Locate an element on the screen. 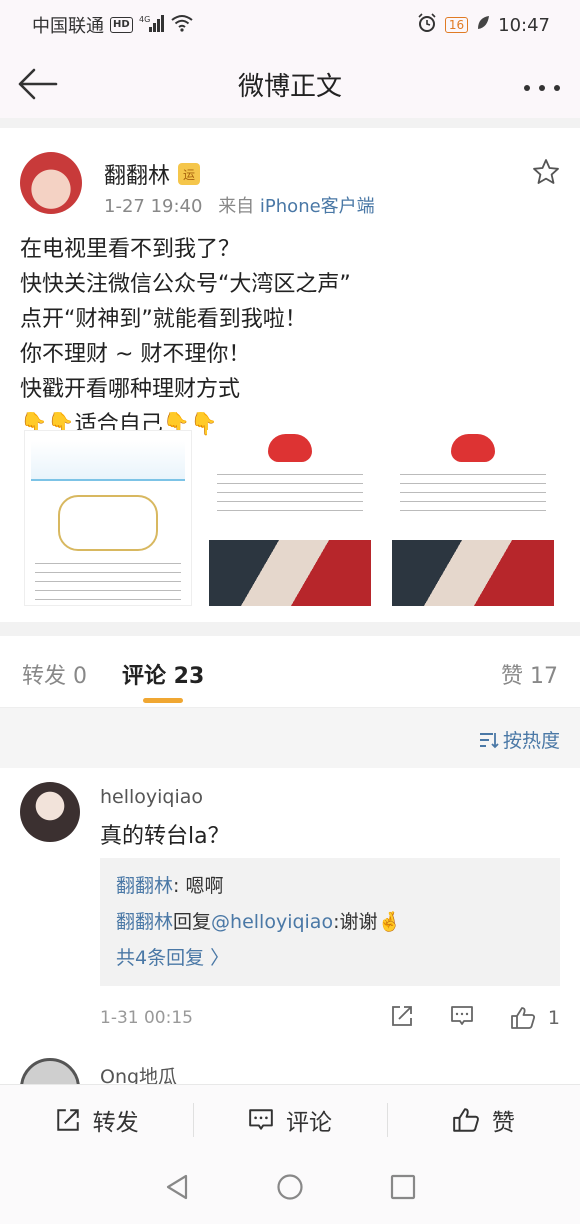 The height and width of the screenshot is (1224, 580). reply-button is located at coordinates (462, 1018).